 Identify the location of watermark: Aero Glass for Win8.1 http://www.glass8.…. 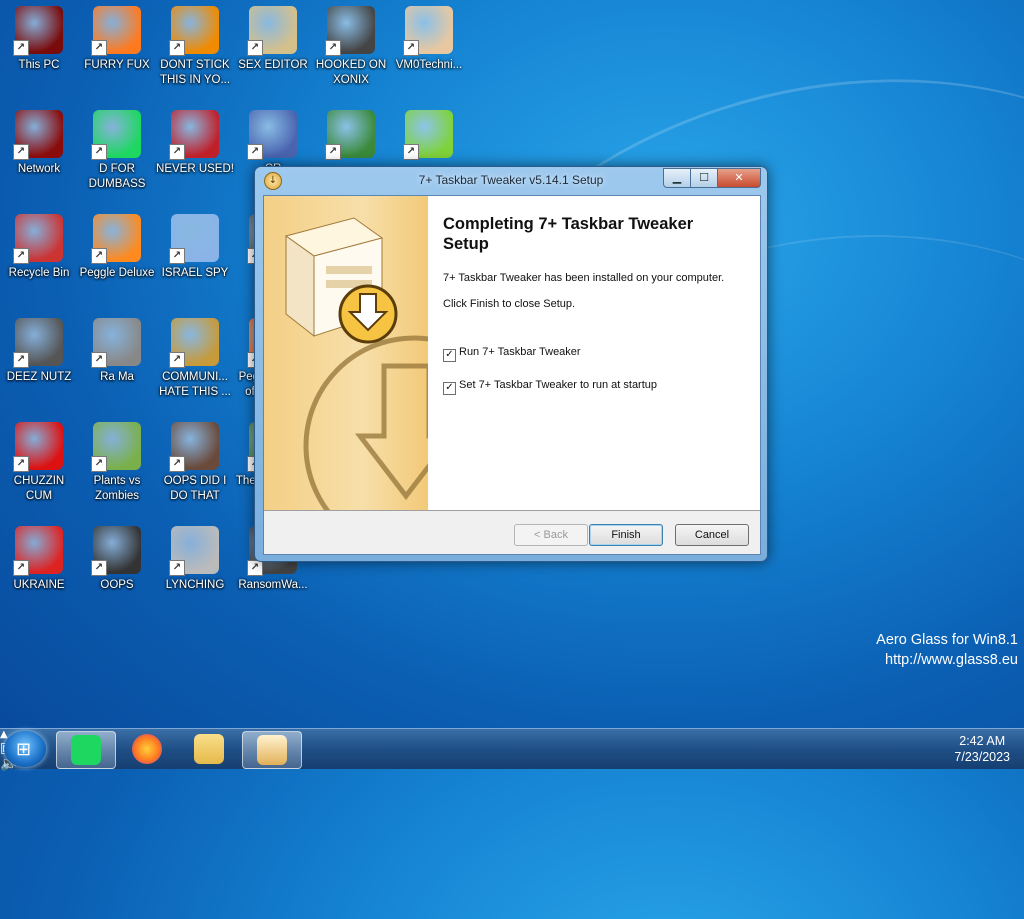
(947, 650).